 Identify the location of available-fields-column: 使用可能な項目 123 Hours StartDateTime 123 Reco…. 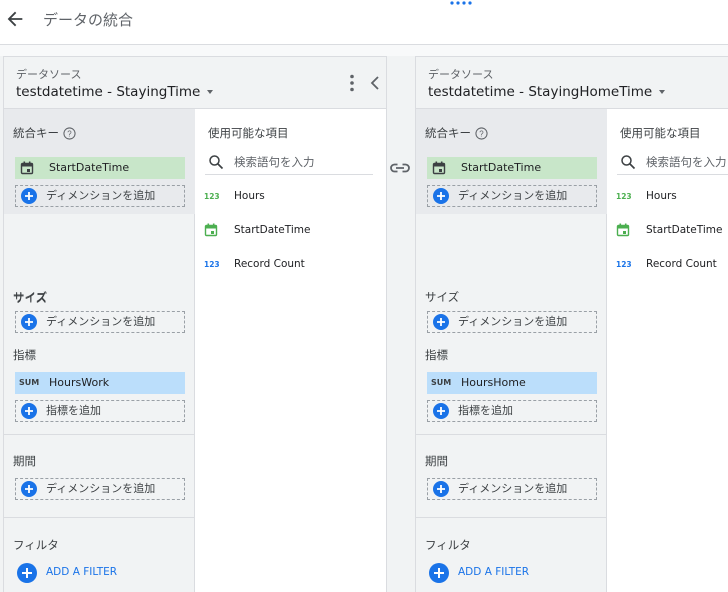
(667, 350).